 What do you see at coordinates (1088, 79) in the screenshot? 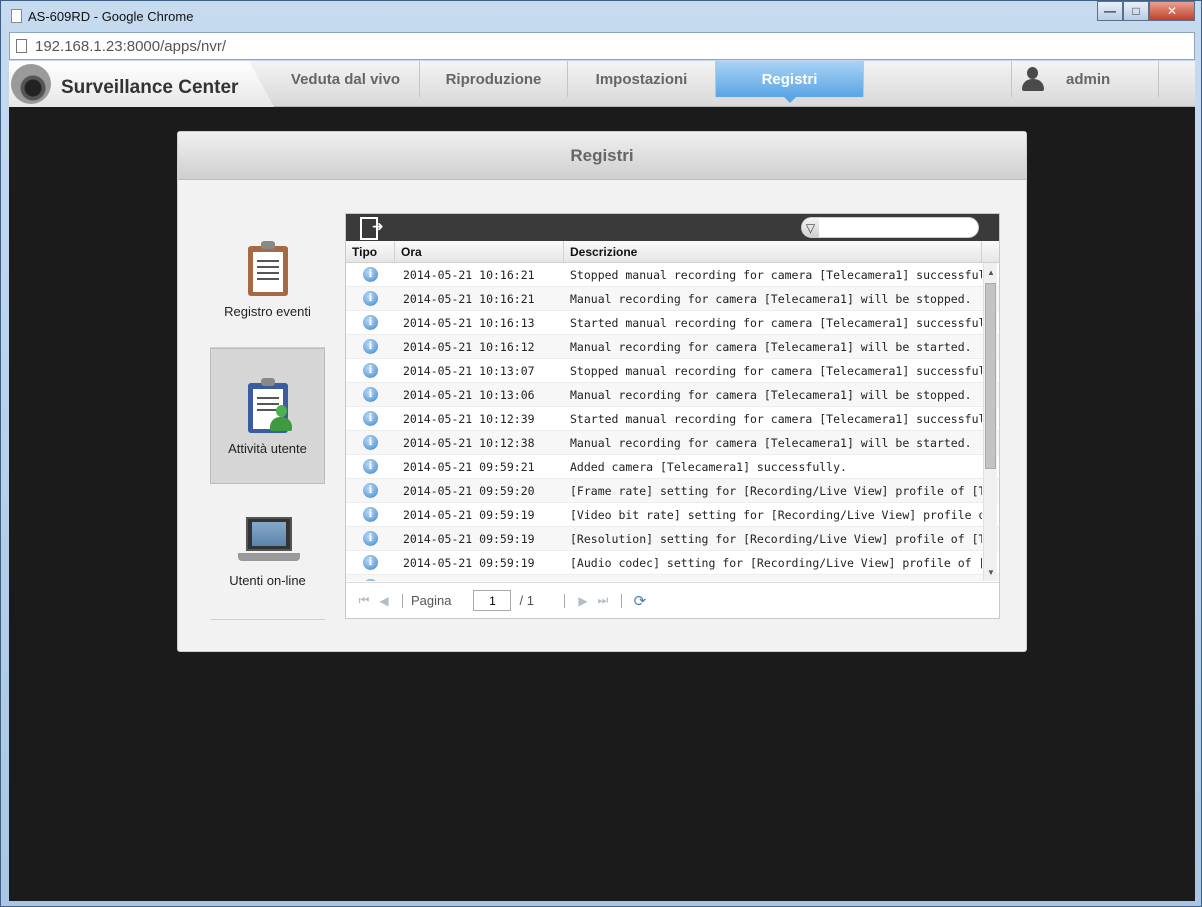
I see `user-name: admin` at bounding box center [1088, 79].